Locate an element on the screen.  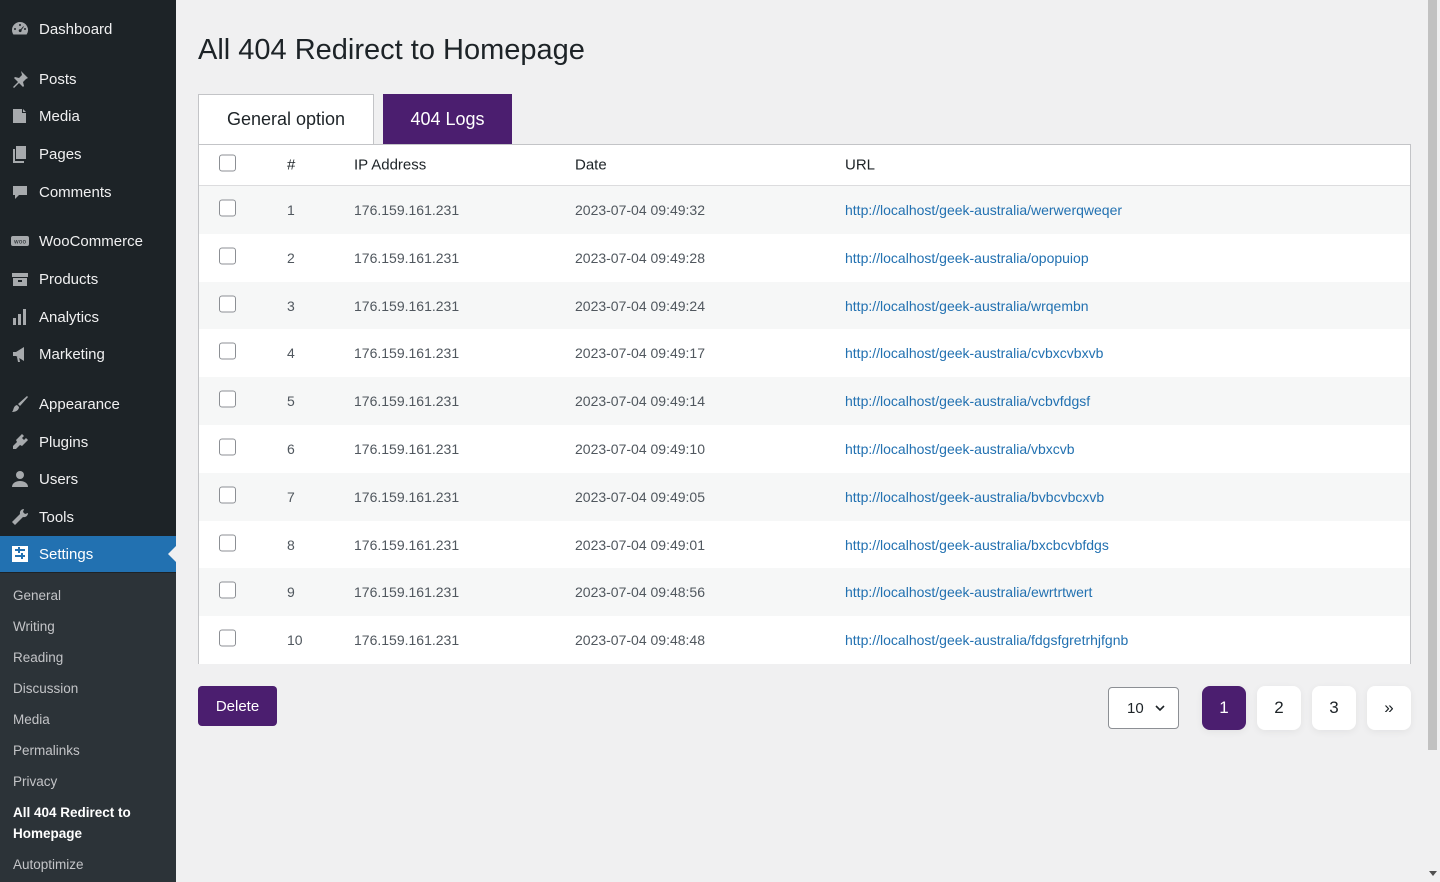
row-url-link: http://localhost/geek-australia/wrqembn is located at coordinates (967, 306).